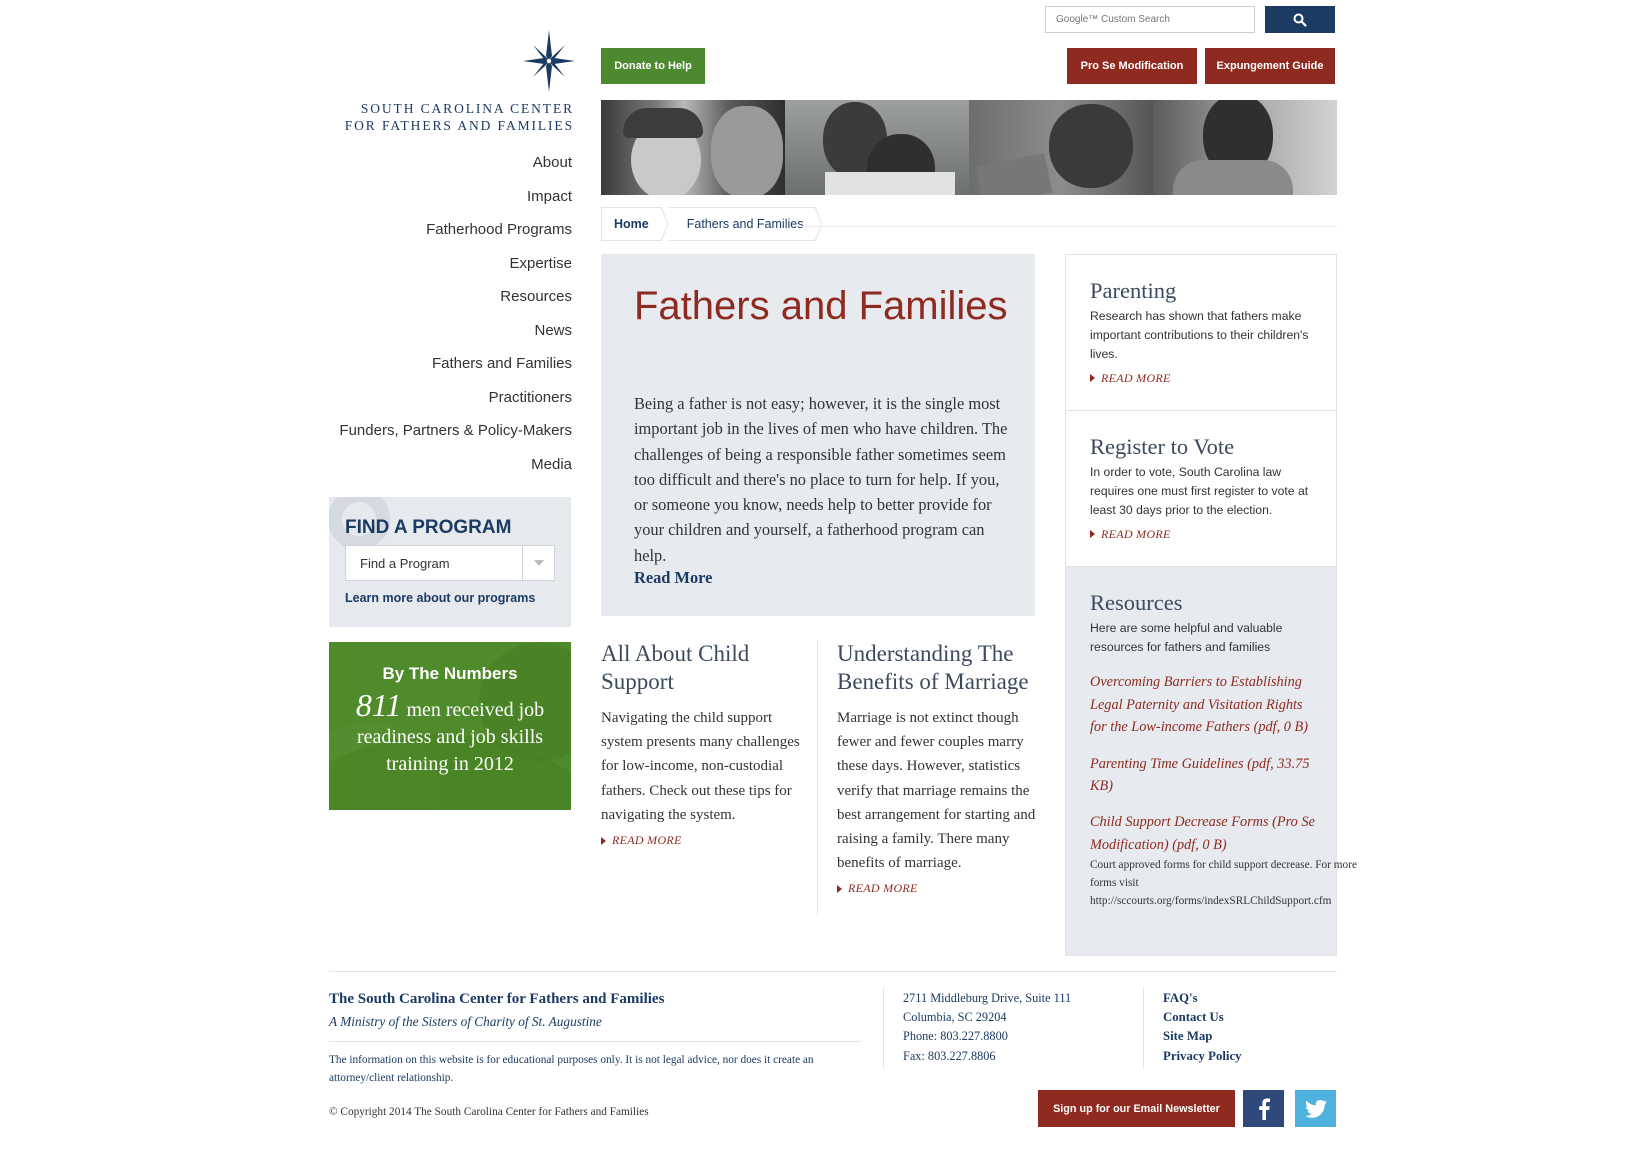  What do you see at coordinates (1202, 1036) in the screenshot?
I see `footer-link-sitemap: Site Map` at bounding box center [1202, 1036].